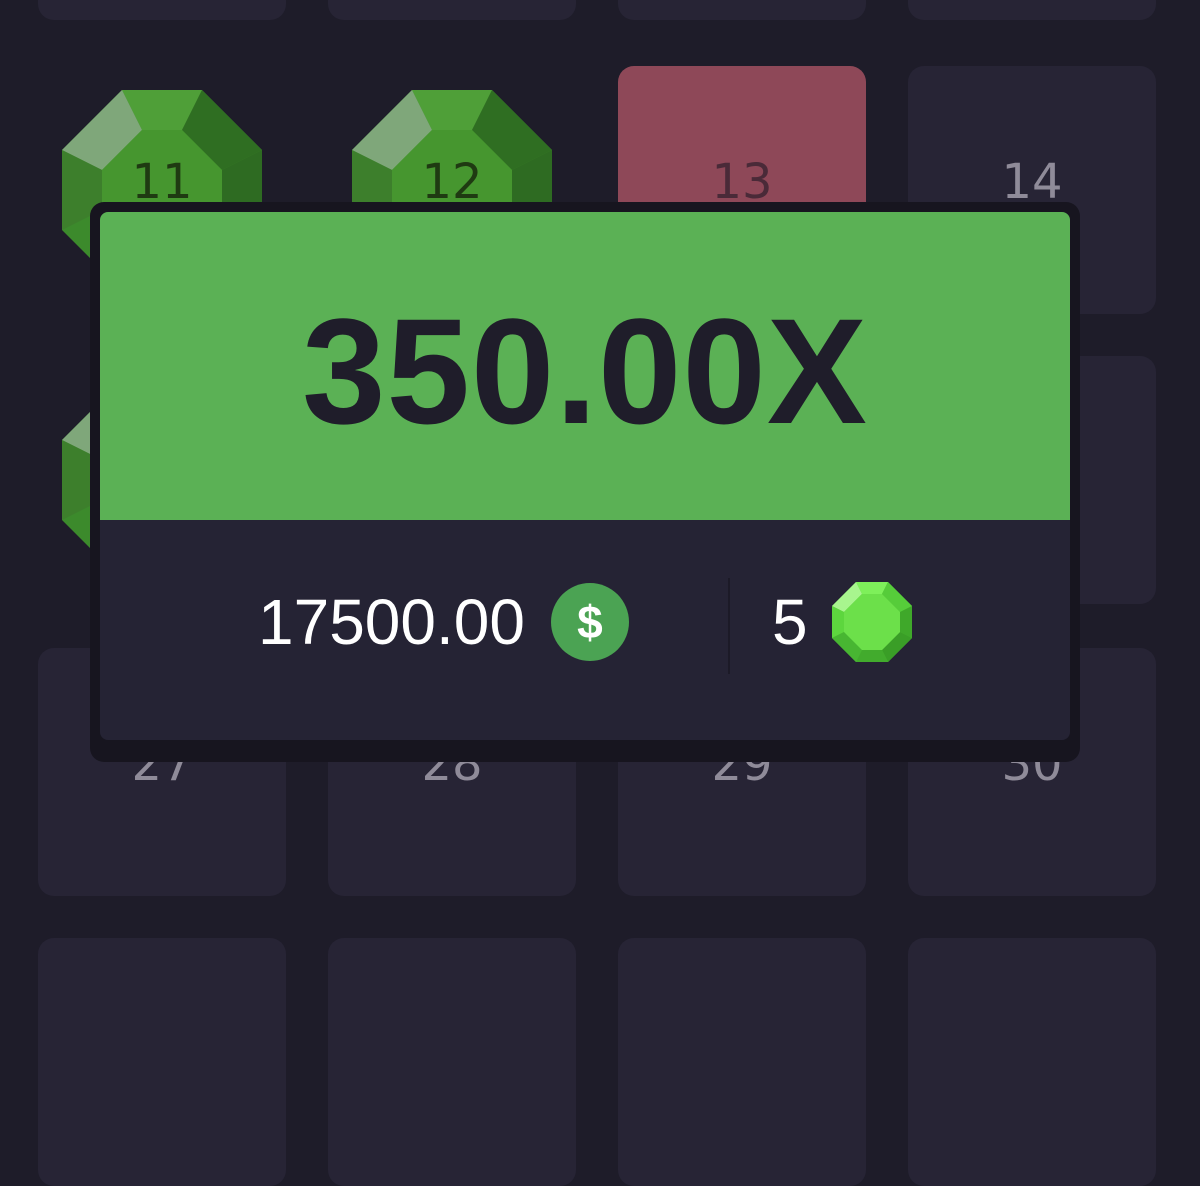 This screenshot has width=1200, height=1186. I want to click on payout-value: 17500.00, so click(391, 622).